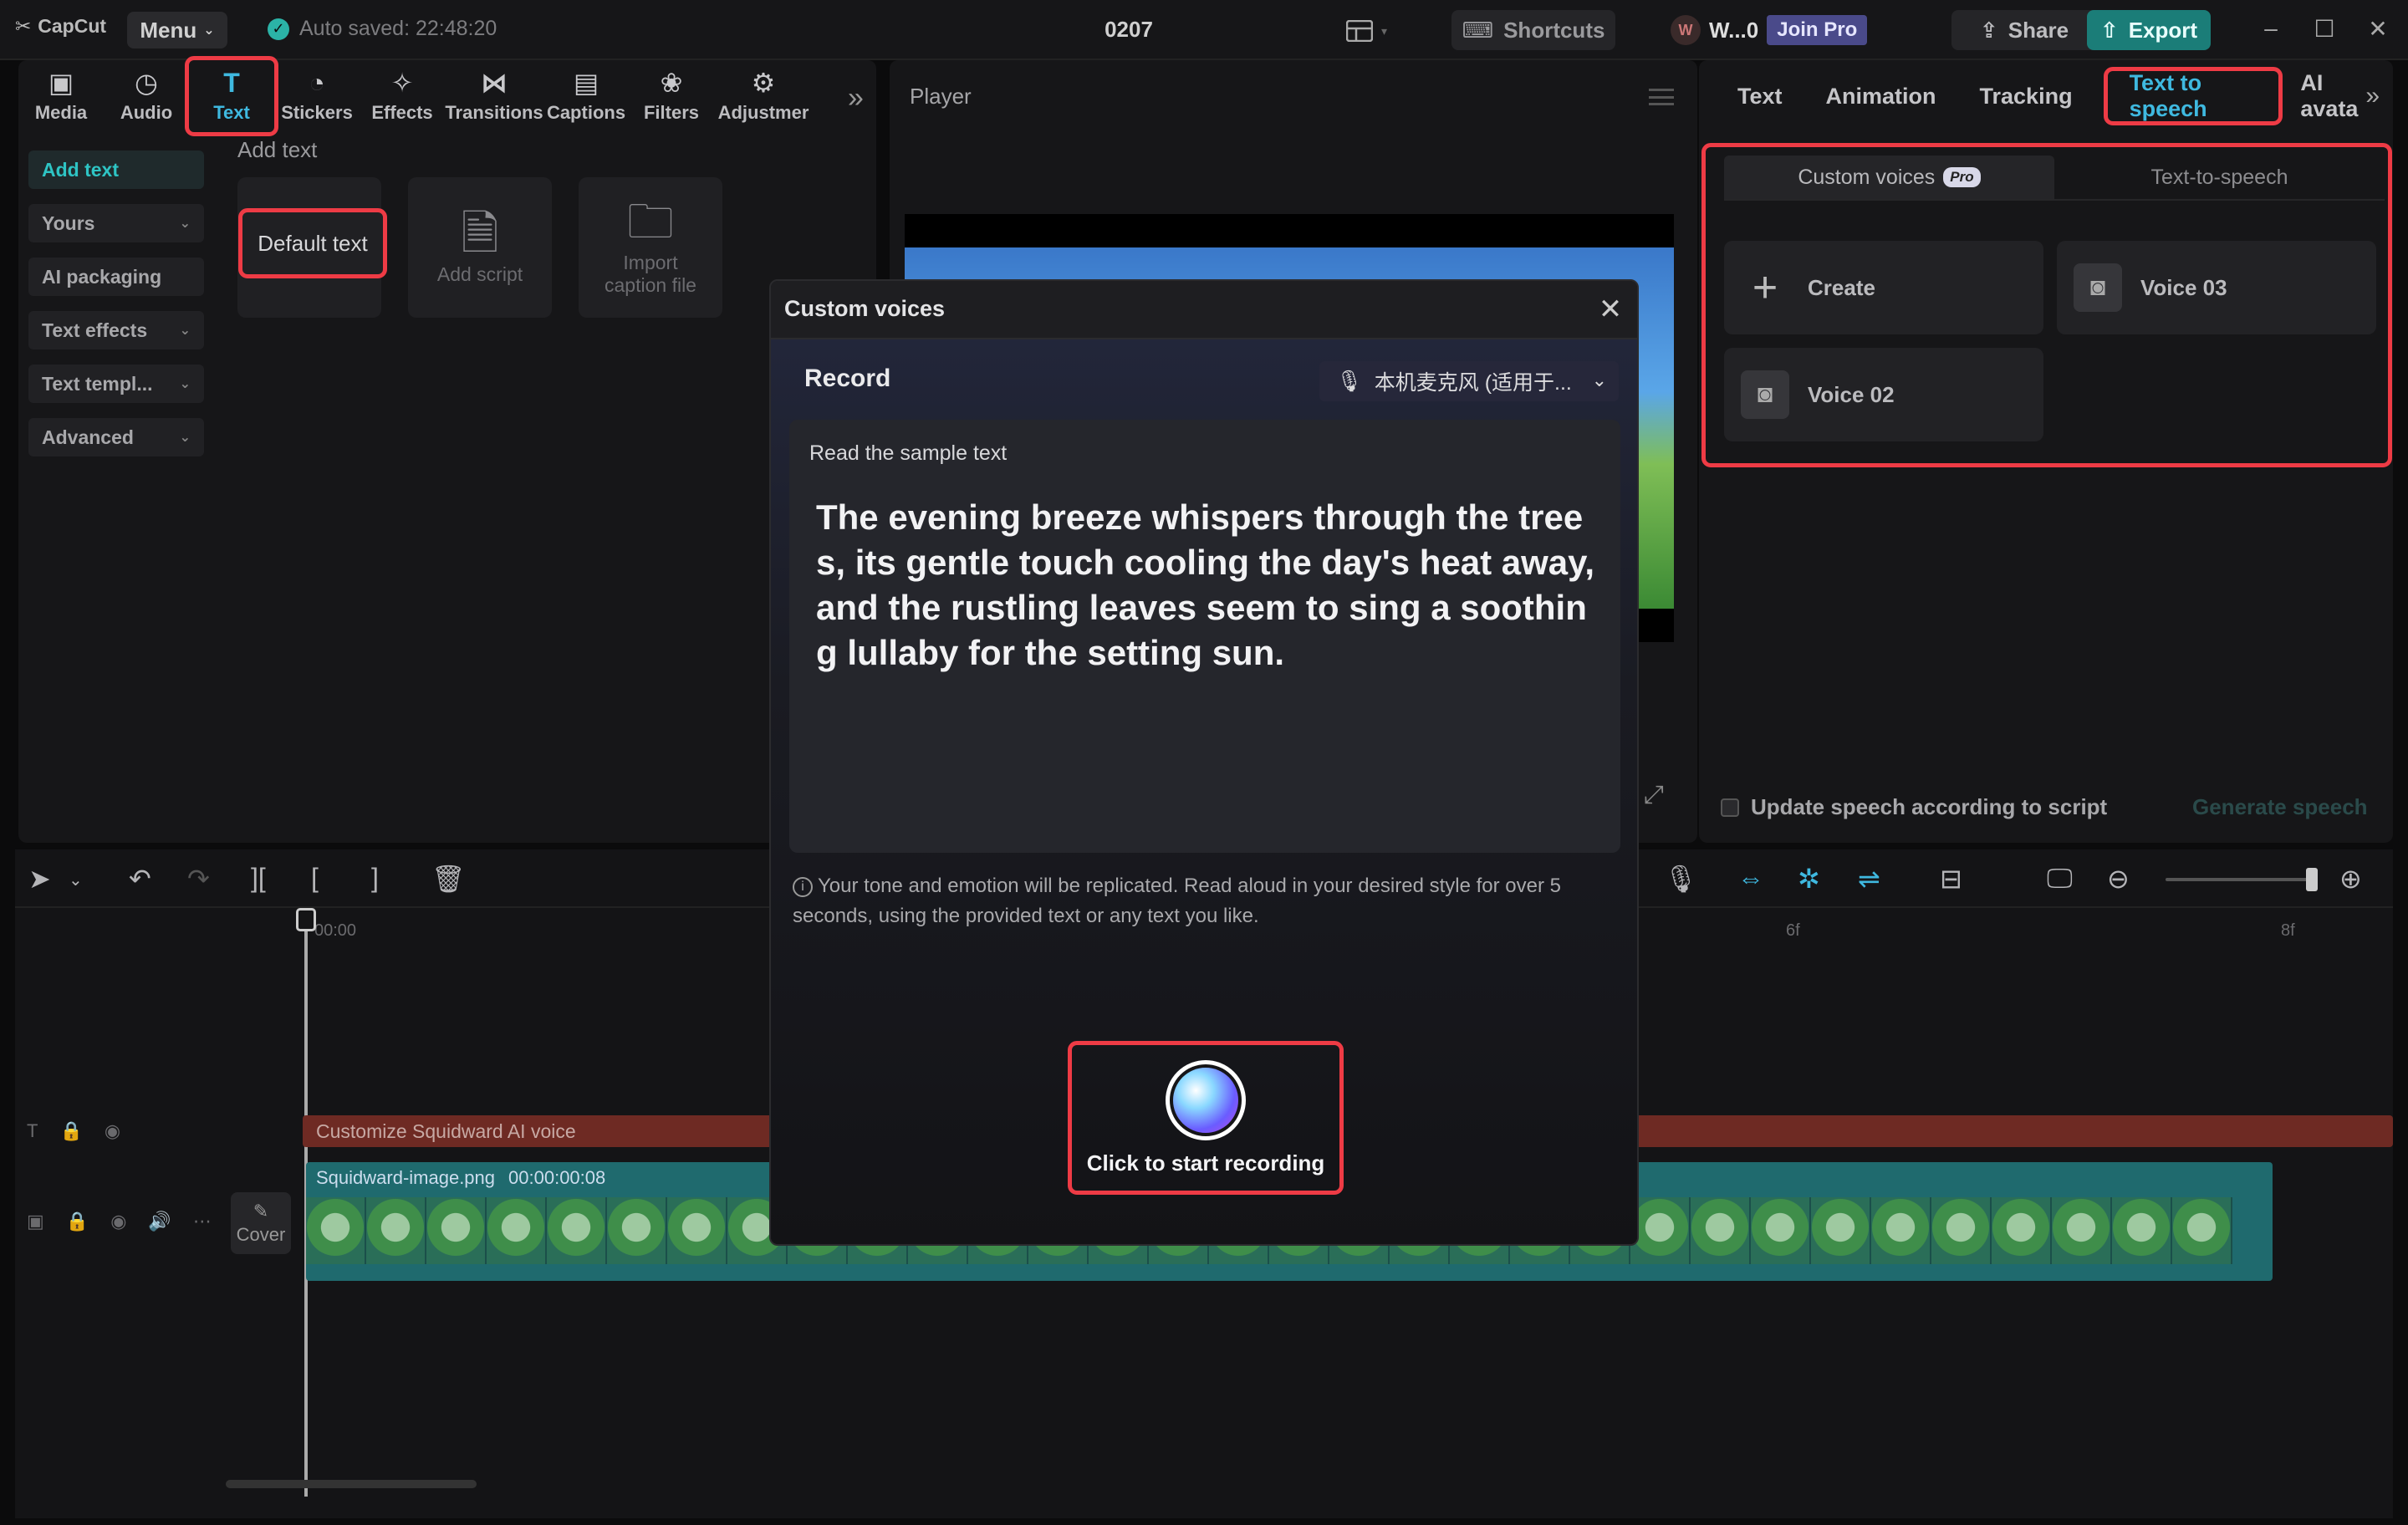  What do you see at coordinates (764, 96) in the screenshot?
I see `tab-adjustment: ⚙ Adjustmer` at bounding box center [764, 96].